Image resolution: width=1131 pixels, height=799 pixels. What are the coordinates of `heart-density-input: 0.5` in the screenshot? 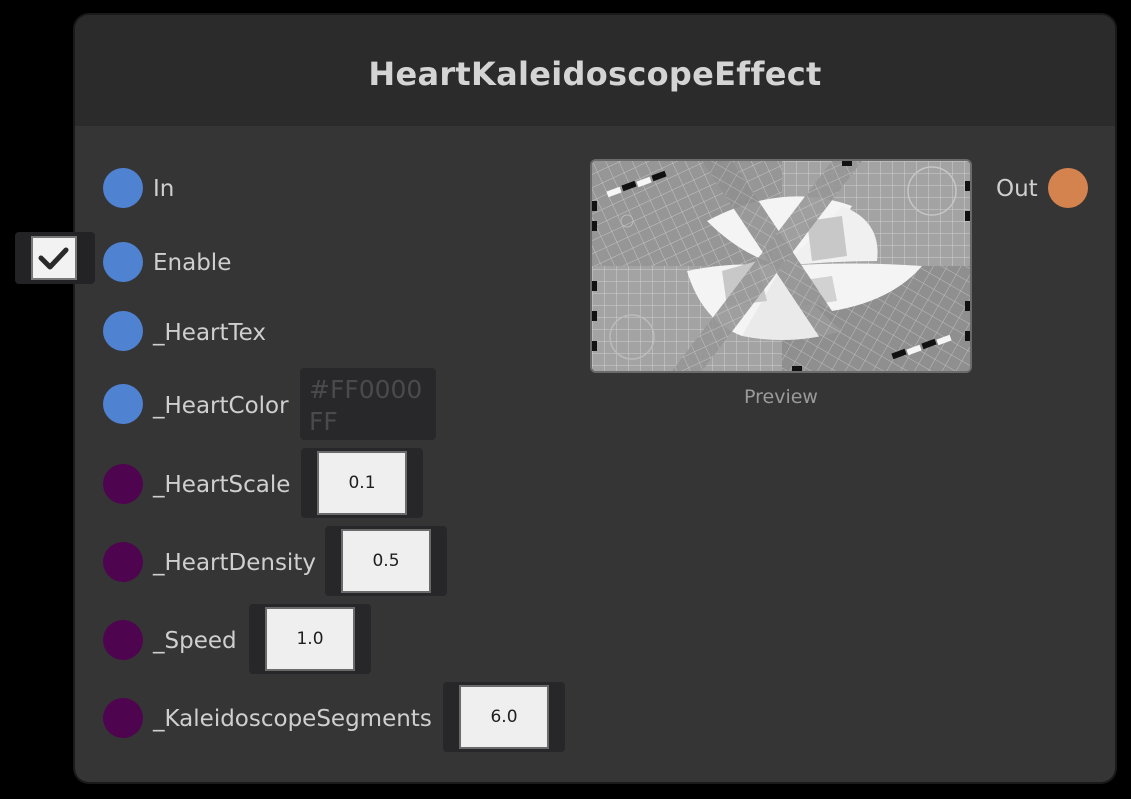 It's located at (386, 561).